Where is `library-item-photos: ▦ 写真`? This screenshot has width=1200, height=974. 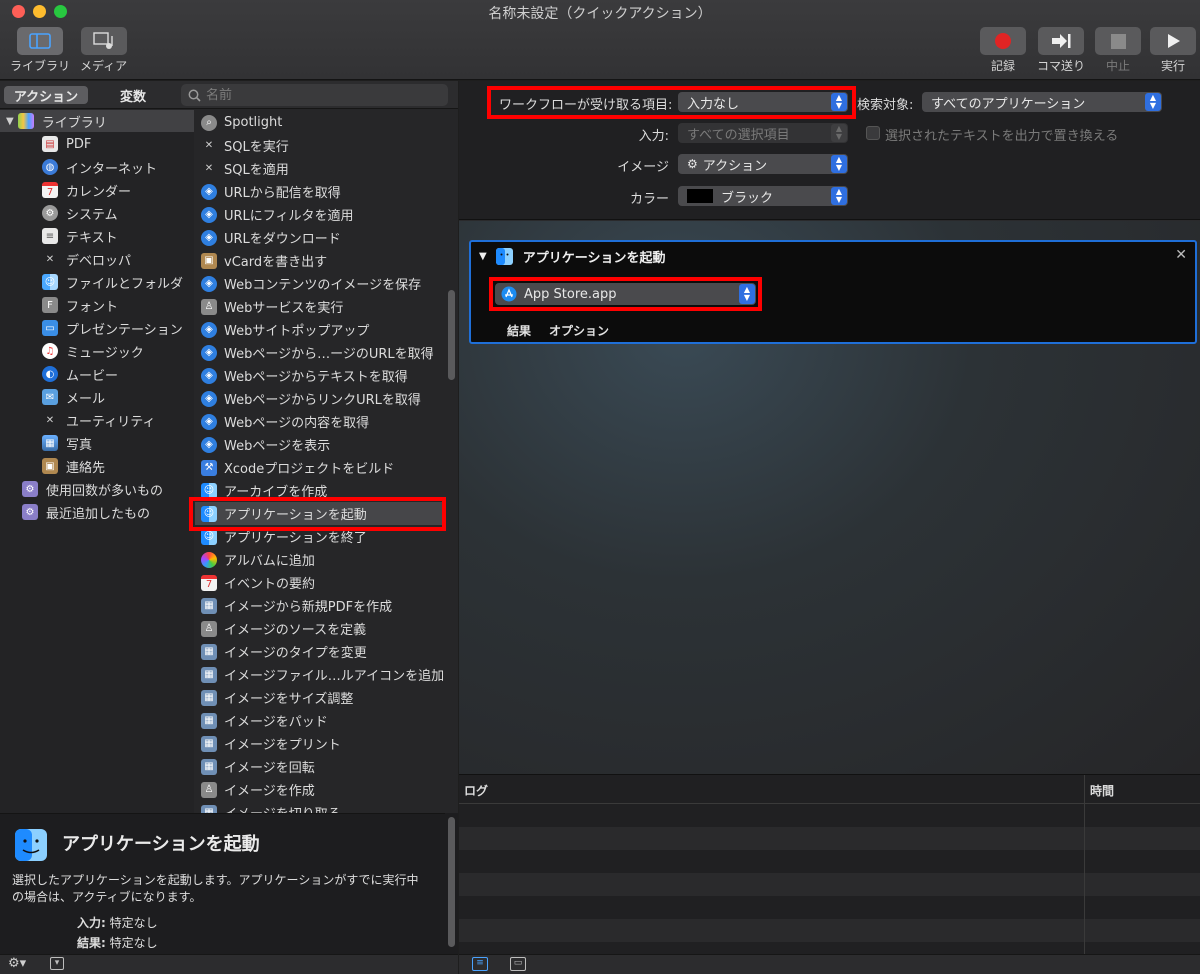
library-item-photos: ▦ 写真 is located at coordinates (67, 443).